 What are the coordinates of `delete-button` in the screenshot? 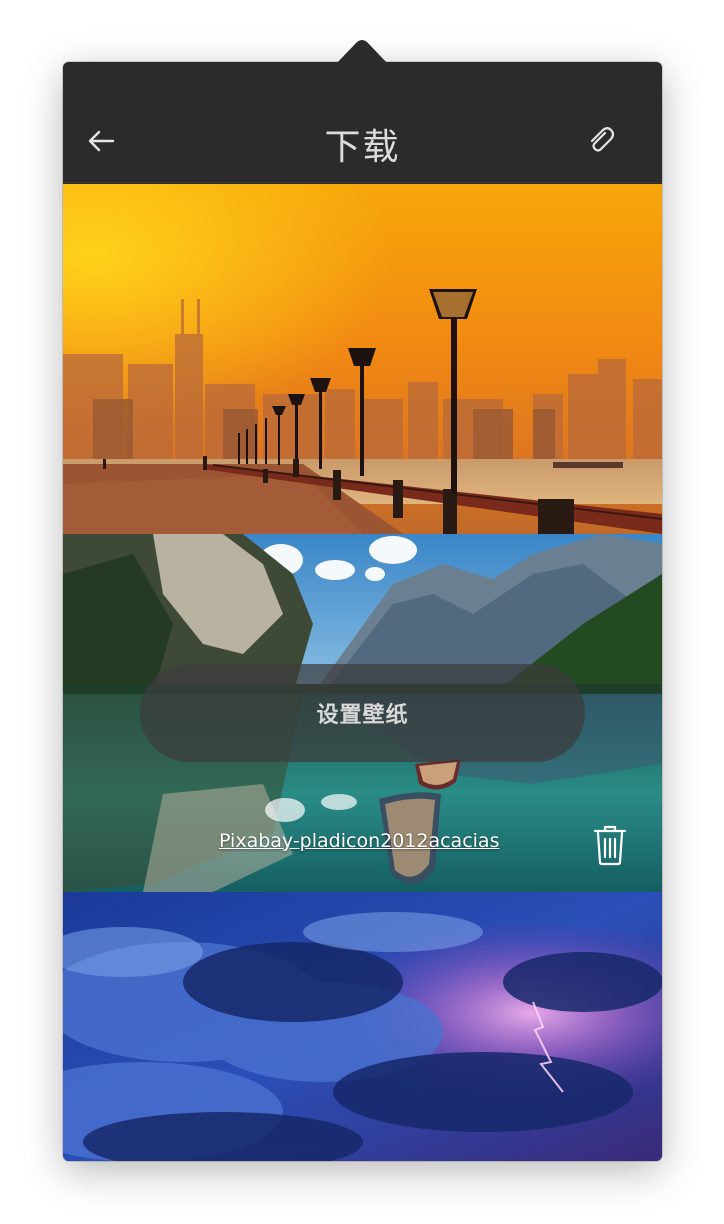 It's located at (610, 845).